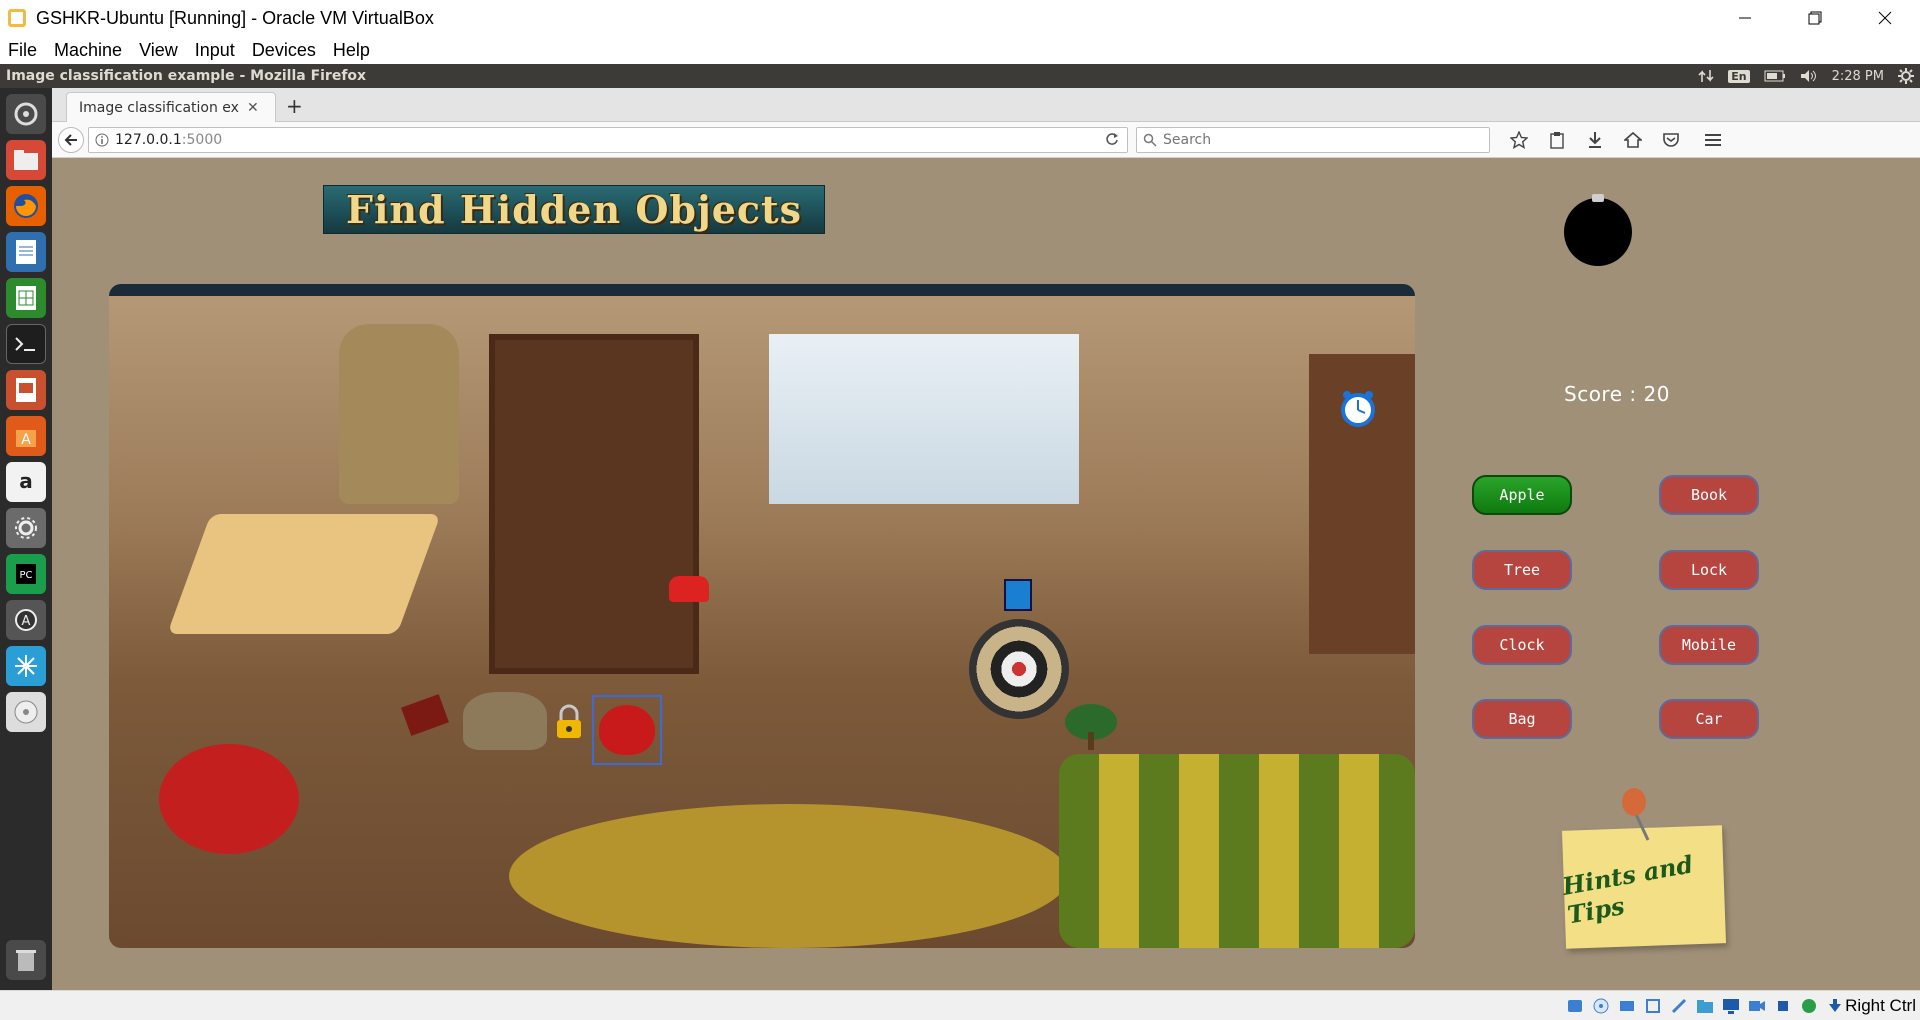  Describe the element at coordinates (1809, 1006) in the screenshot. I see `mouse-integration-icon` at that location.